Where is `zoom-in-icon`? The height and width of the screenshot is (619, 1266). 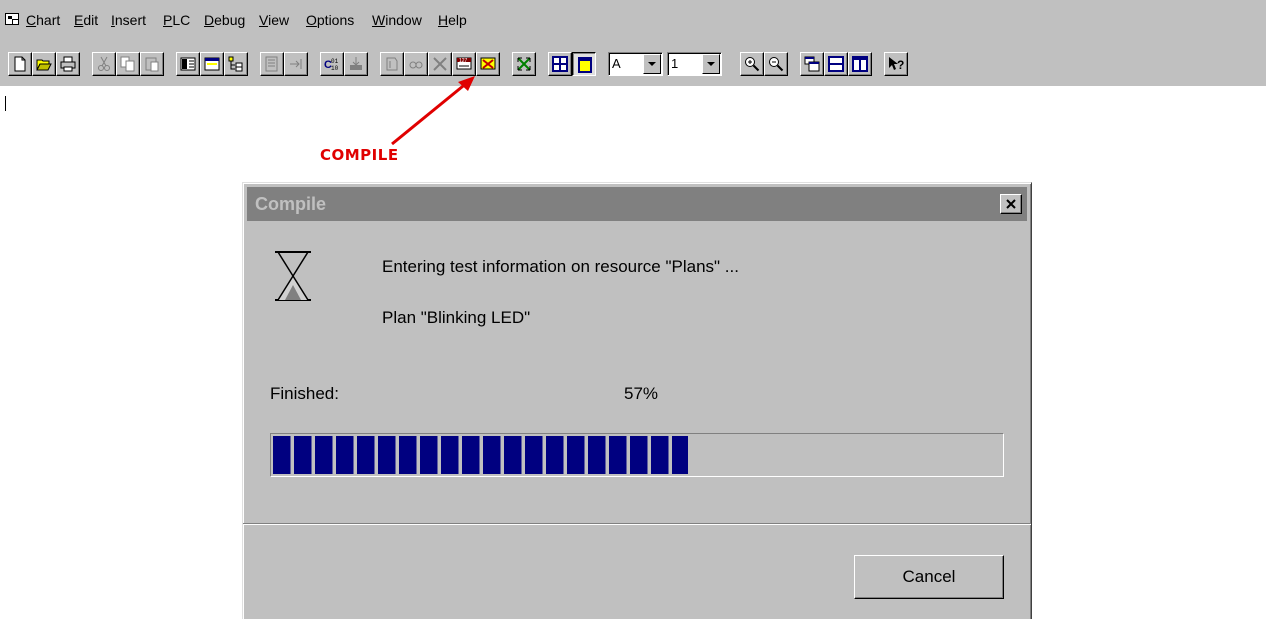
zoom-in-icon is located at coordinates (752, 64).